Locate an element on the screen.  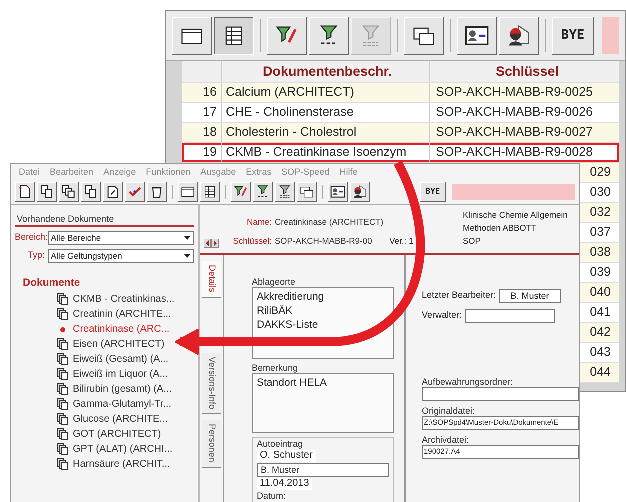
table-row: 043 is located at coordinates (599, 353).